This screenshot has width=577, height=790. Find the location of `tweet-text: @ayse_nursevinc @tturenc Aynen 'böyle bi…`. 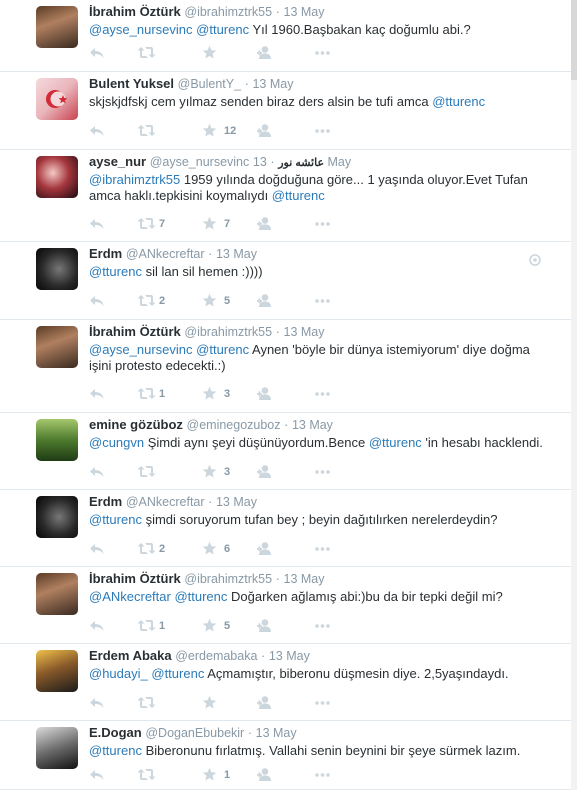

tweet-text: @ayse_nursevinc @tturenc Aynen 'böyle bi… is located at coordinates (322, 358).